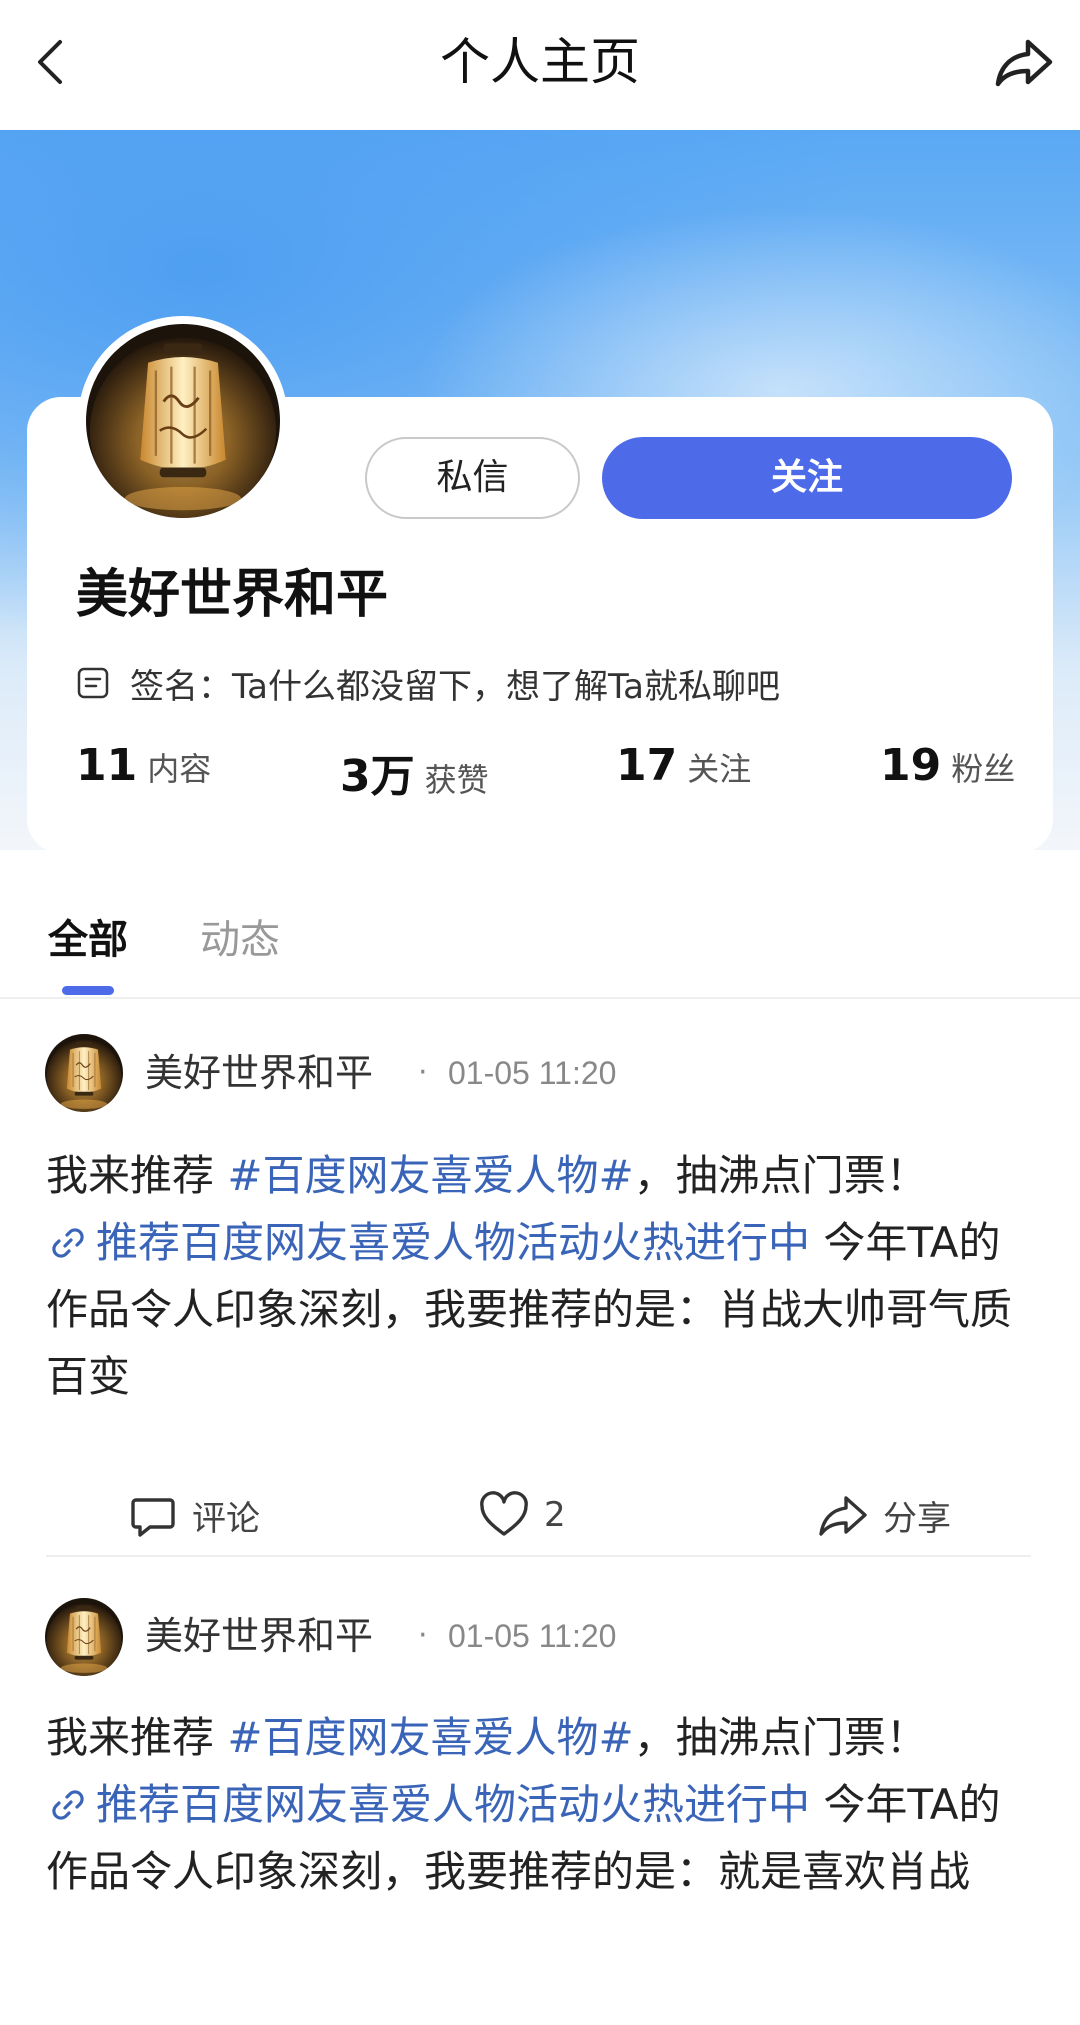 The image size is (1080, 2025). I want to click on heart-icon, so click(504, 1513).